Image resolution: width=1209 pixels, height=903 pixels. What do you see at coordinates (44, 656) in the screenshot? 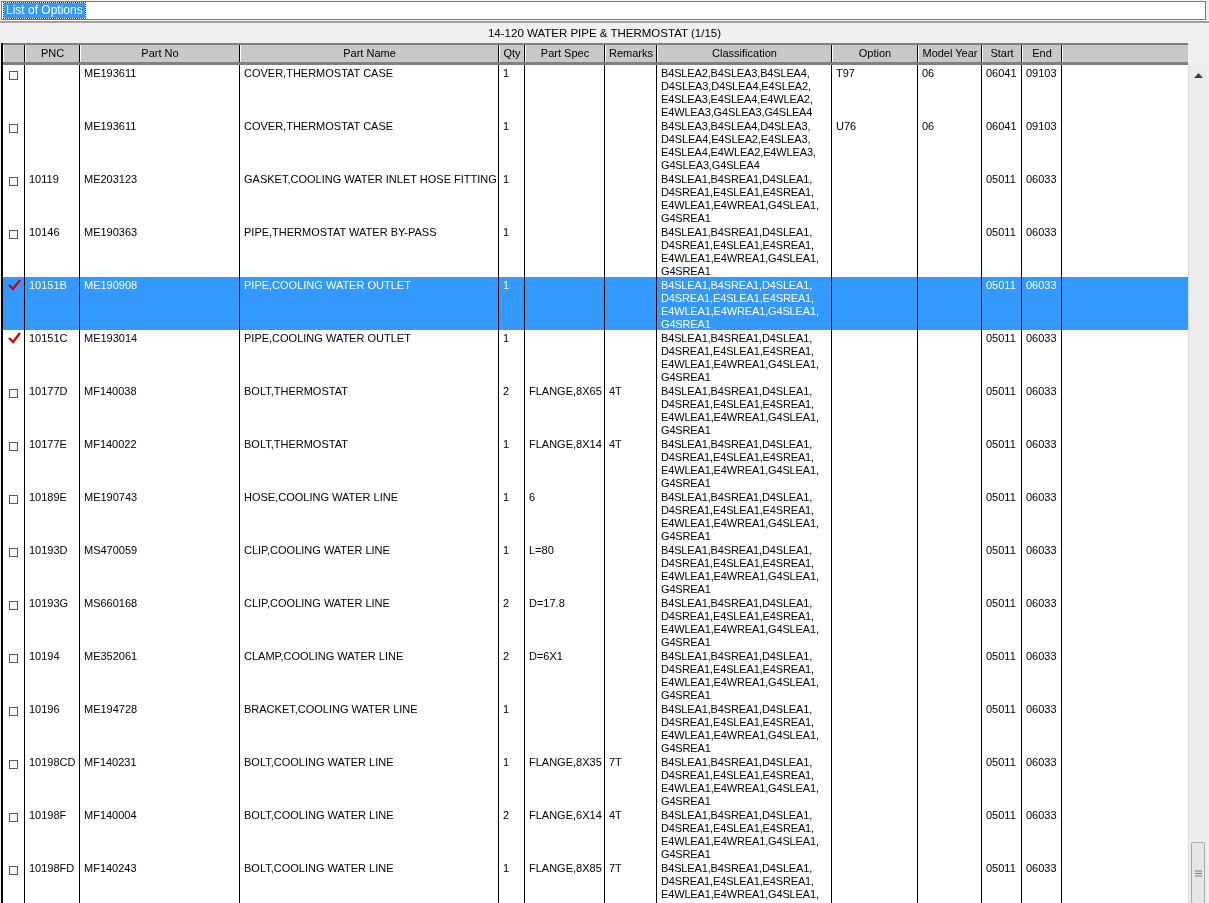
I see `table-cell-text: 10194` at bounding box center [44, 656].